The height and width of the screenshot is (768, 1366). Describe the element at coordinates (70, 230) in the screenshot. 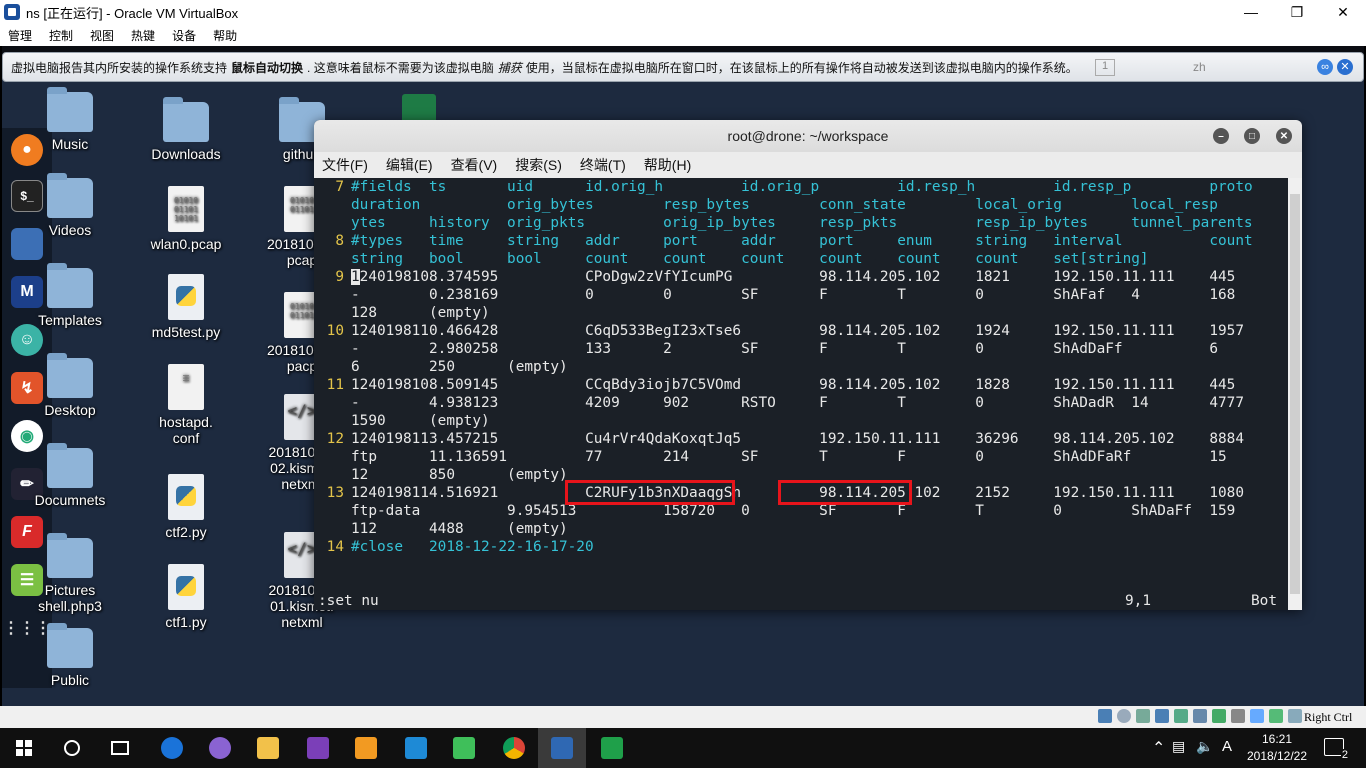

I see `icon-label: Videos` at that location.